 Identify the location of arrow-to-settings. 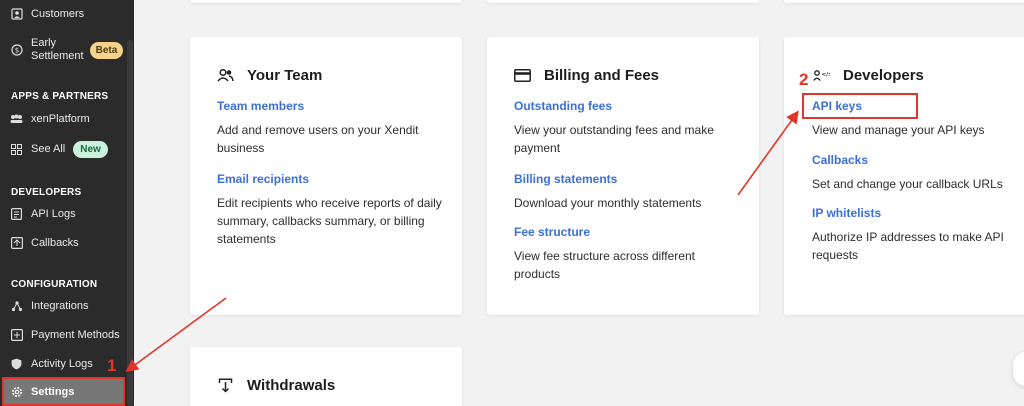
(176, 334).